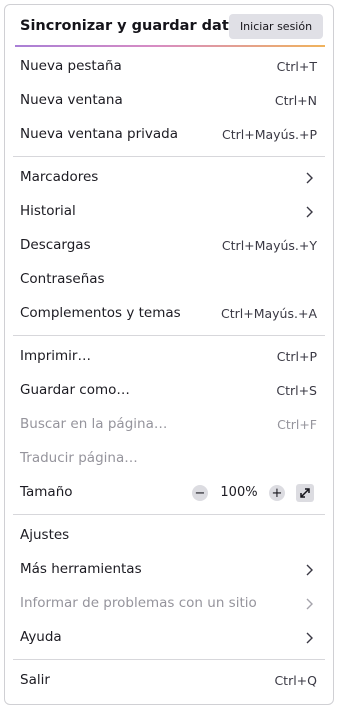 This screenshot has height=709, width=339. Describe the element at coordinates (45, 535) in the screenshot. I see `menu-item-label: Ajustes` at that location.